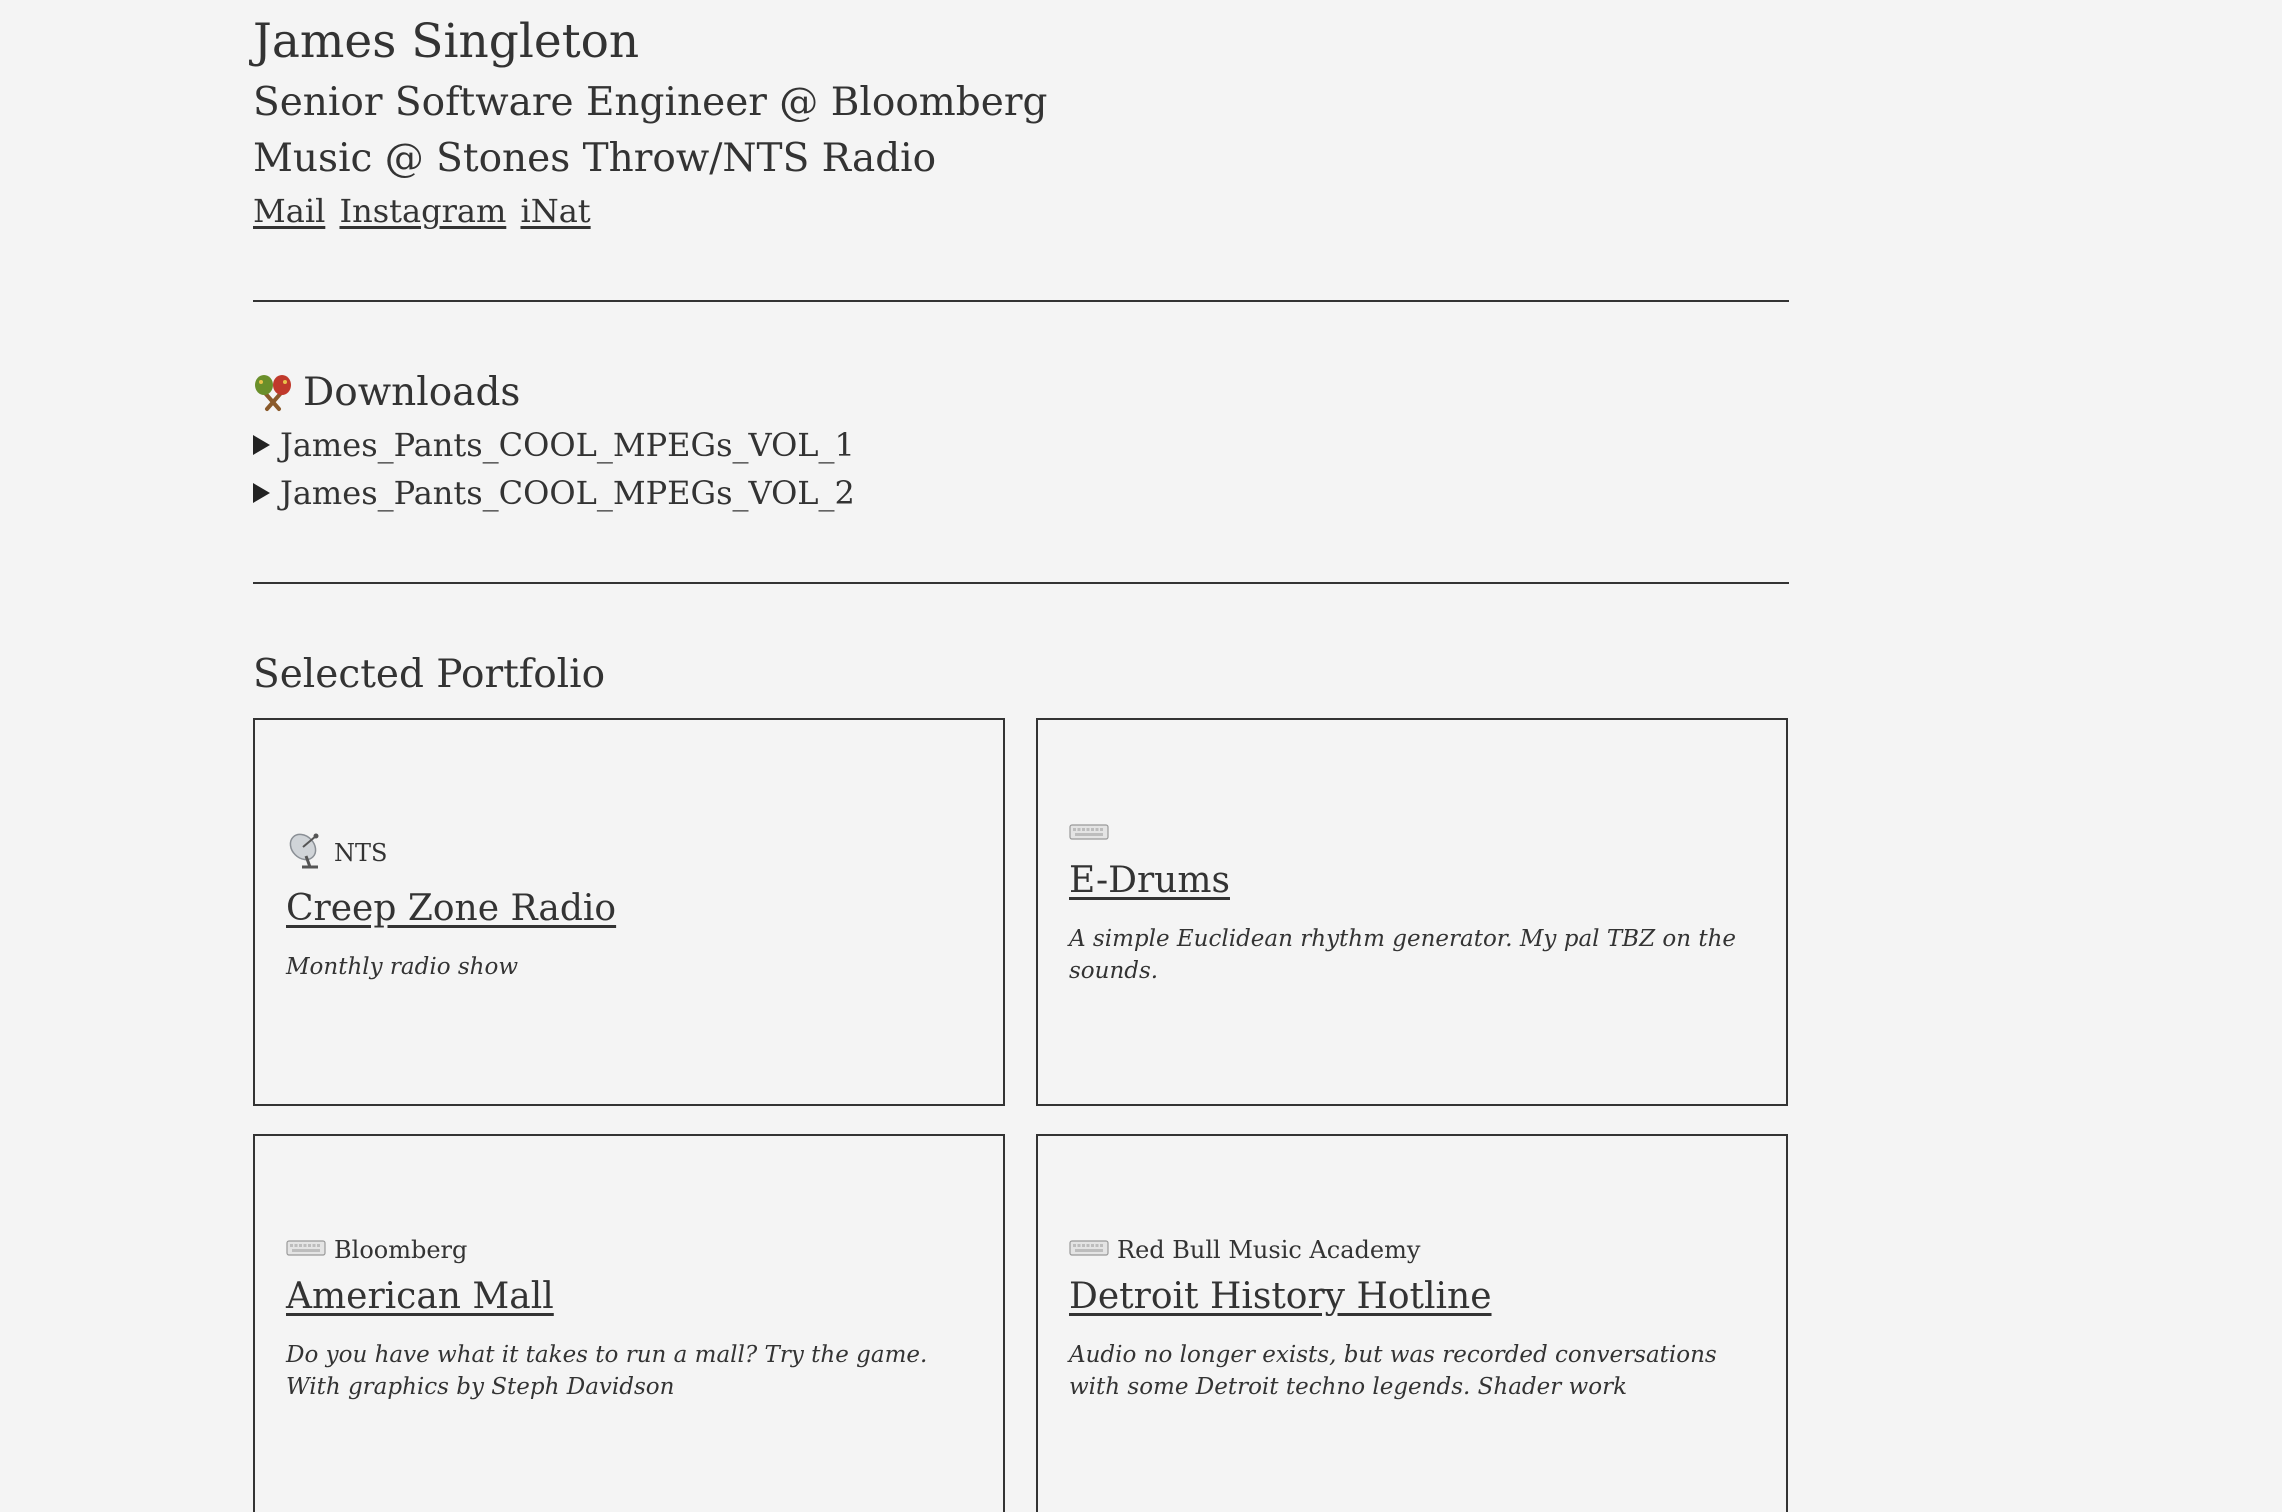  Describe the element at coordinates (412, 392) in the screenshot. I see `downloads-heading-label: Downloads` at that location.